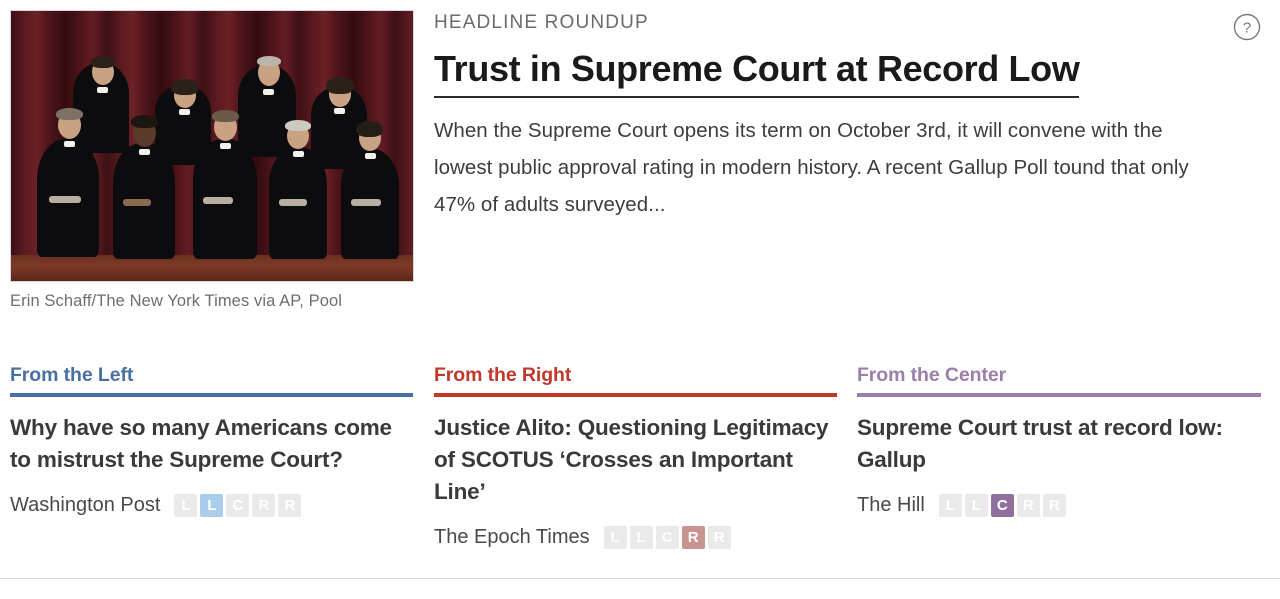 The width and height of the screenshot is (1280, 599). Describe the element at coordinates (72, 375) in the screenshot. I see `column-heading: From the Left` at that location.